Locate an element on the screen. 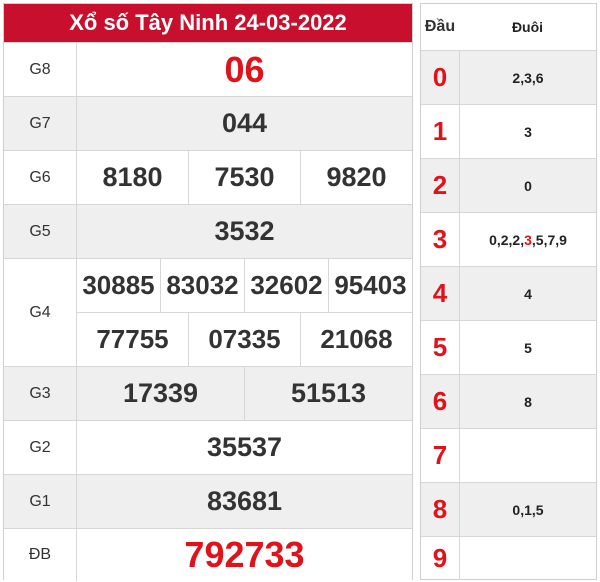 Image resolution: width=600 pixels, height=582 pixels. prize-row-g5: G5 3532 is located at coordinates (208, 231).